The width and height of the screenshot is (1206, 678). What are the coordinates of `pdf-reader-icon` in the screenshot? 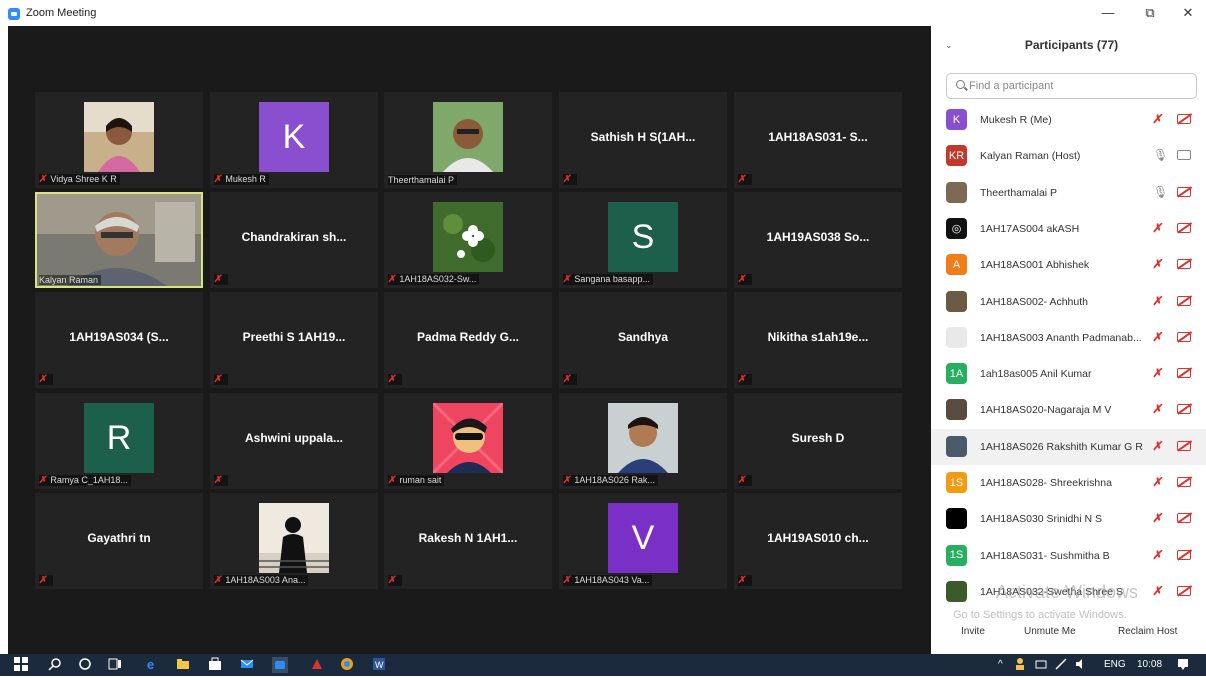 It's located at (318, 665).